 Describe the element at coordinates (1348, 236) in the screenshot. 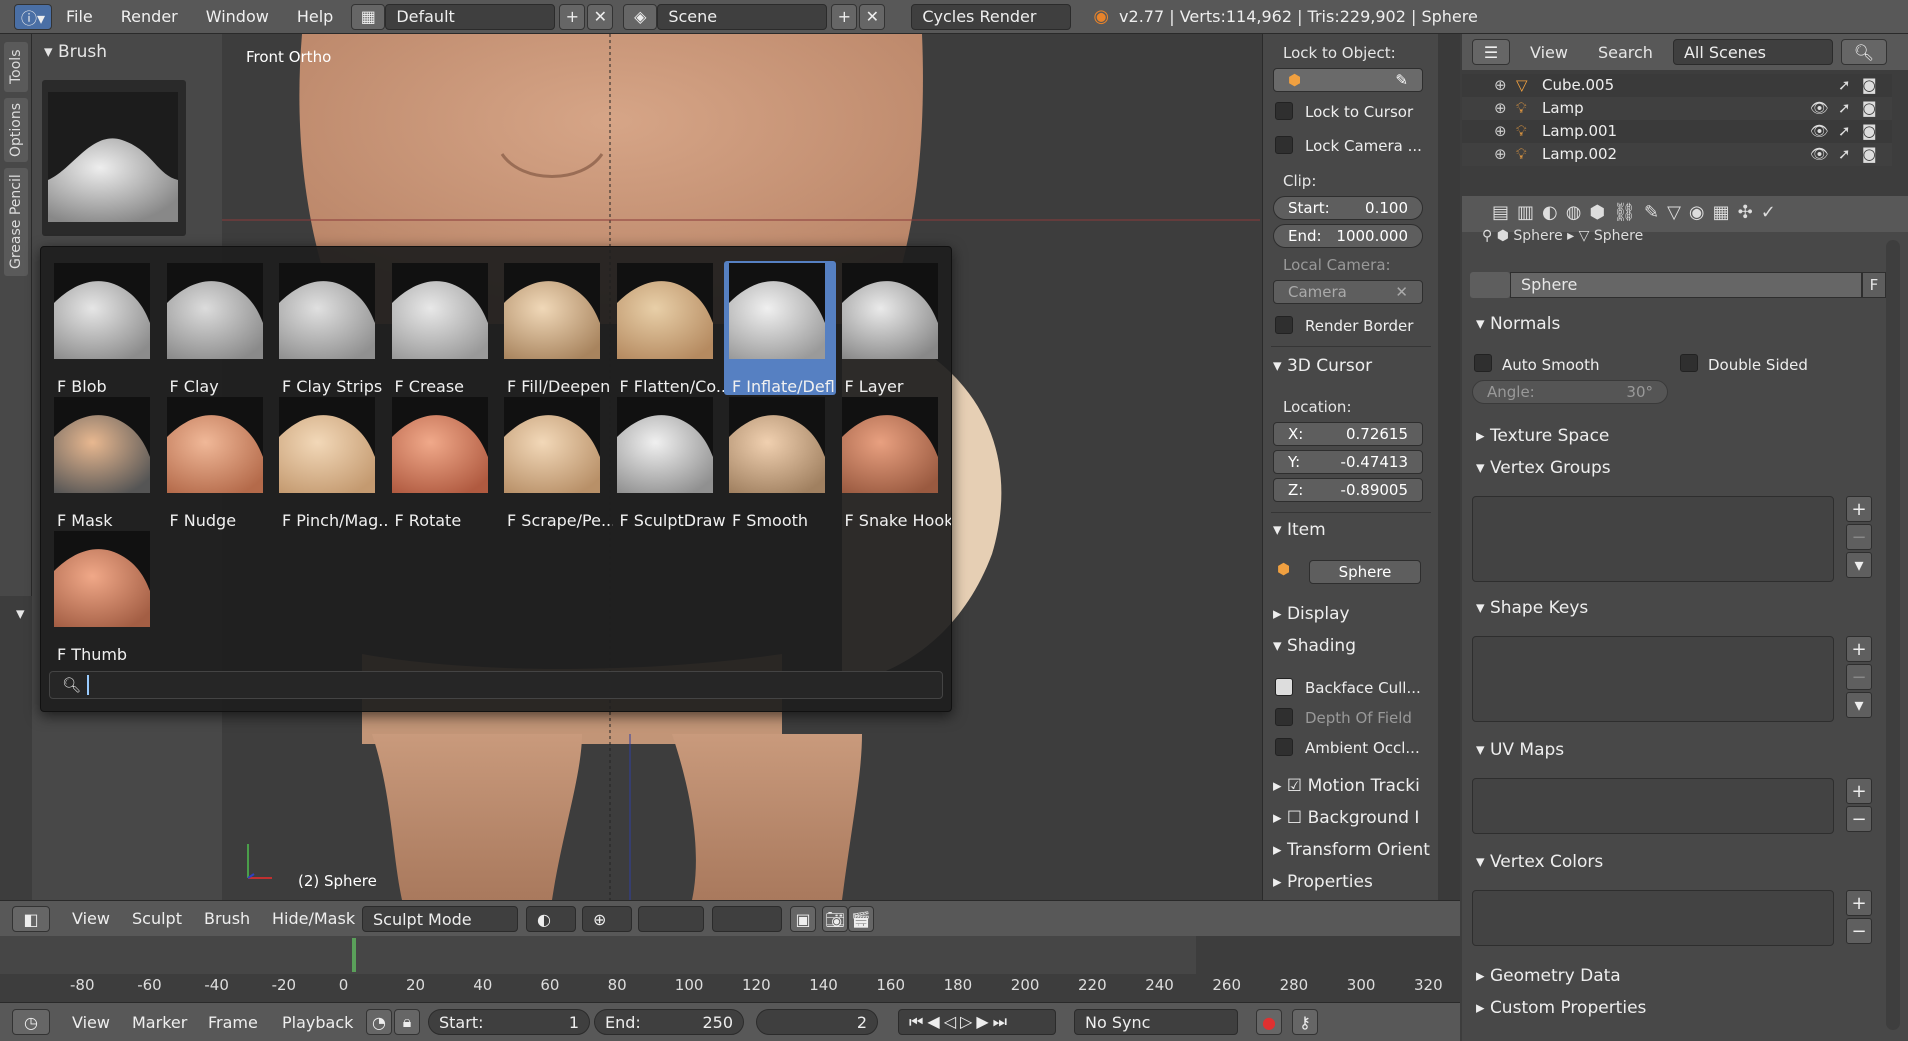

I see `clip-end-field: End: 1000.000` at that location.